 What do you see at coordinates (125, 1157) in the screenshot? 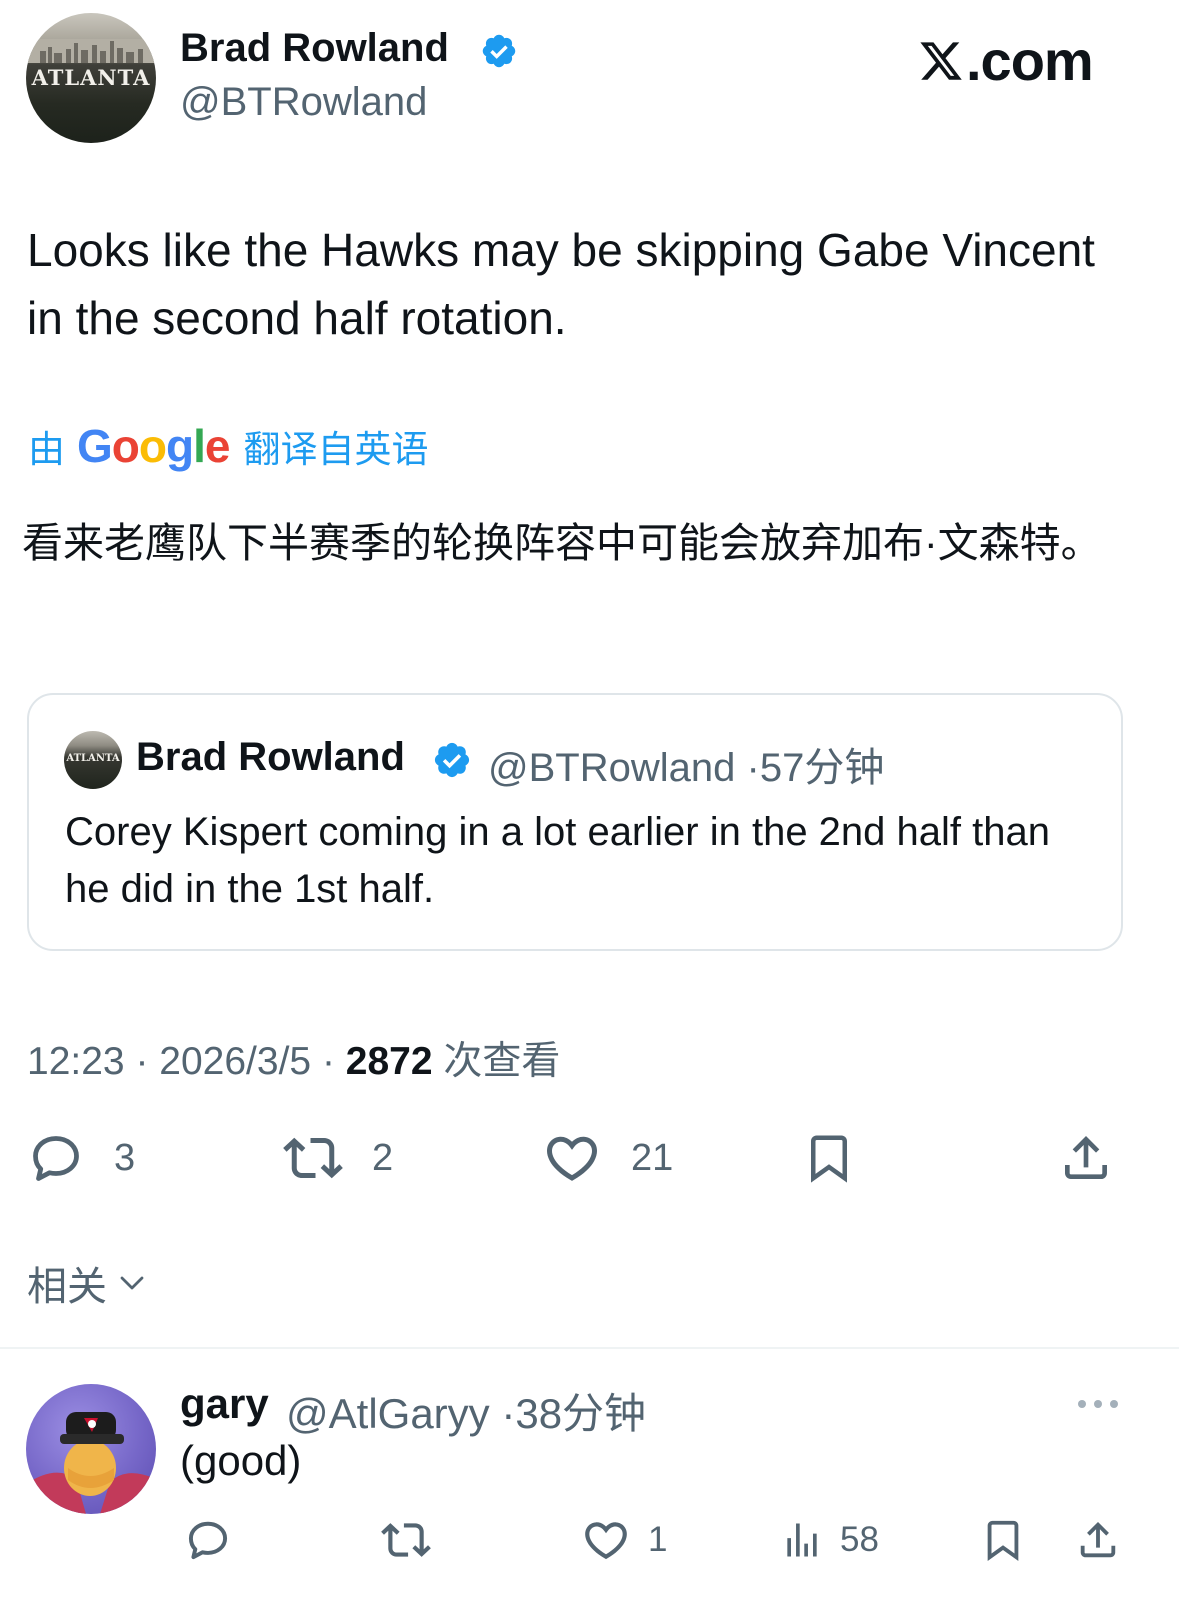
I see `reply-count: 3` at bounding box center [125, 1157].